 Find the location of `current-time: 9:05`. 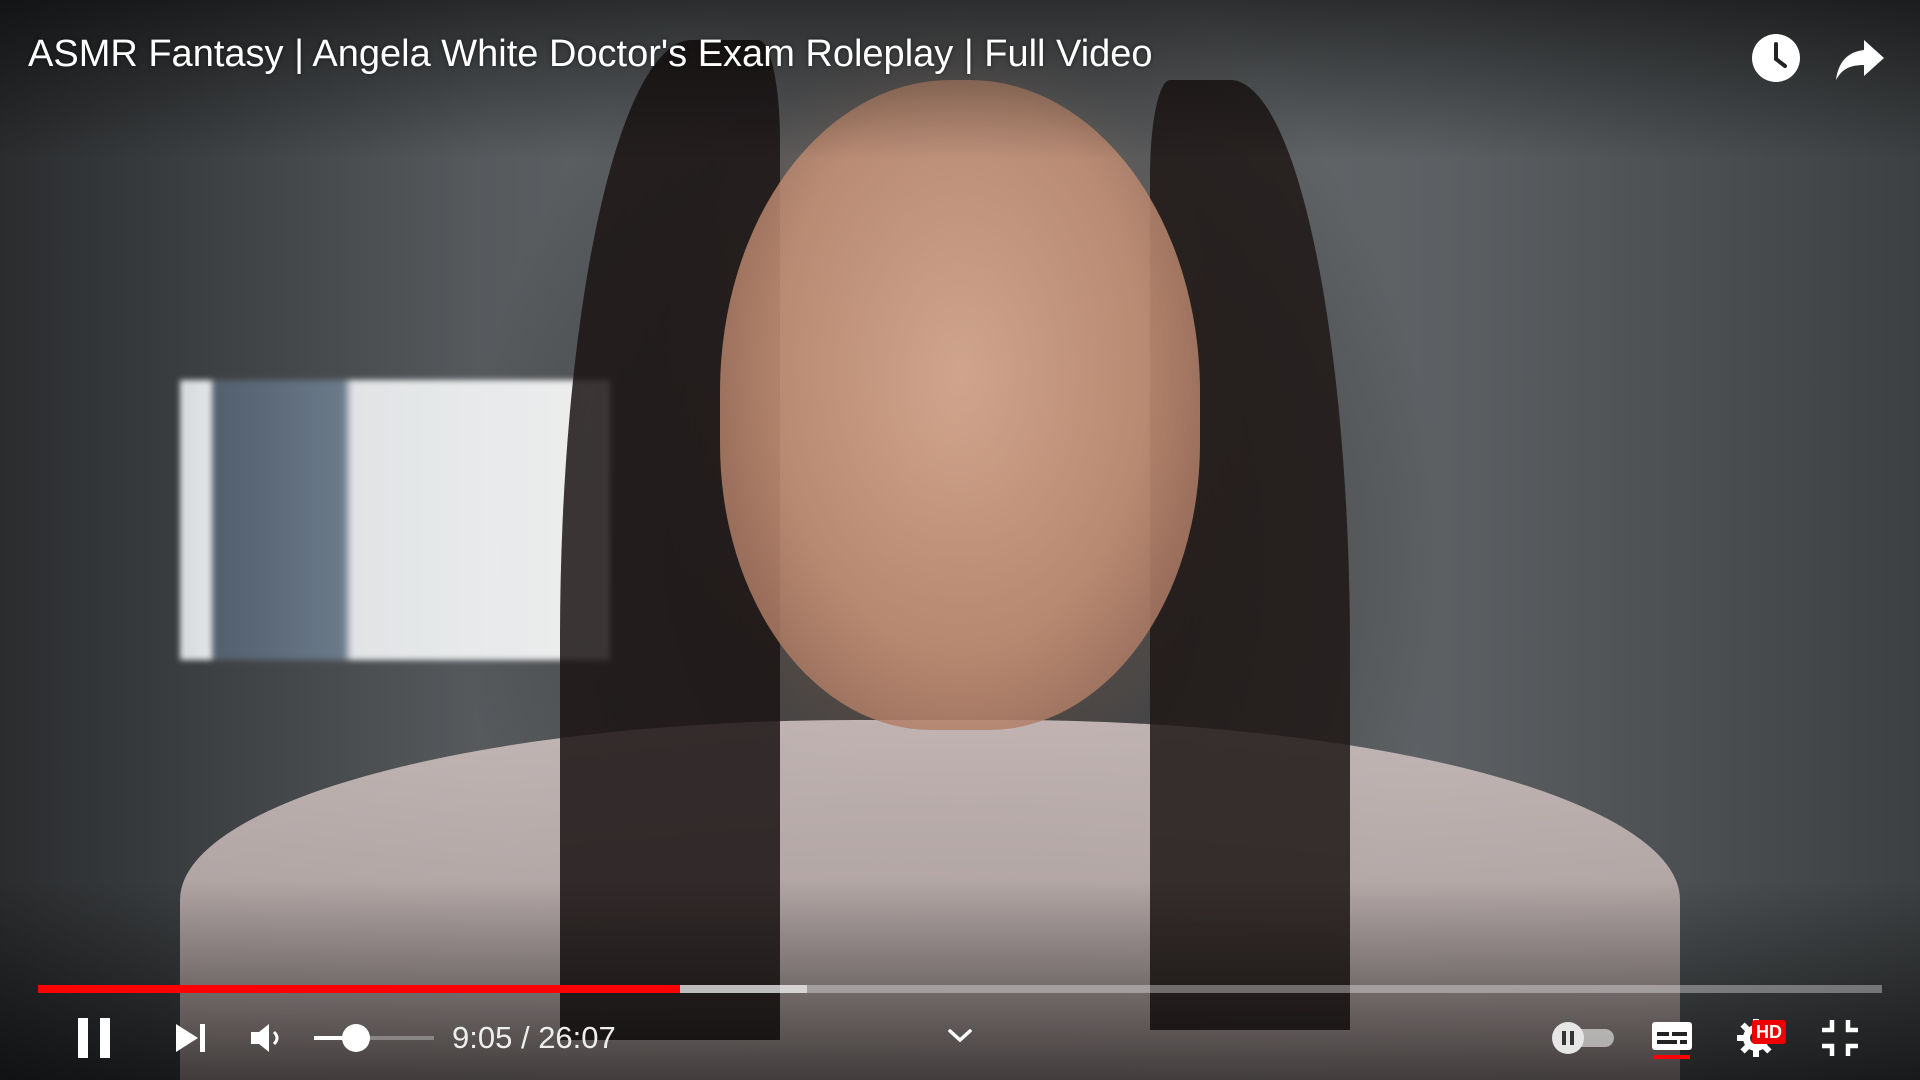

current-time: 9:05 is located at coordinates (482, 1037).